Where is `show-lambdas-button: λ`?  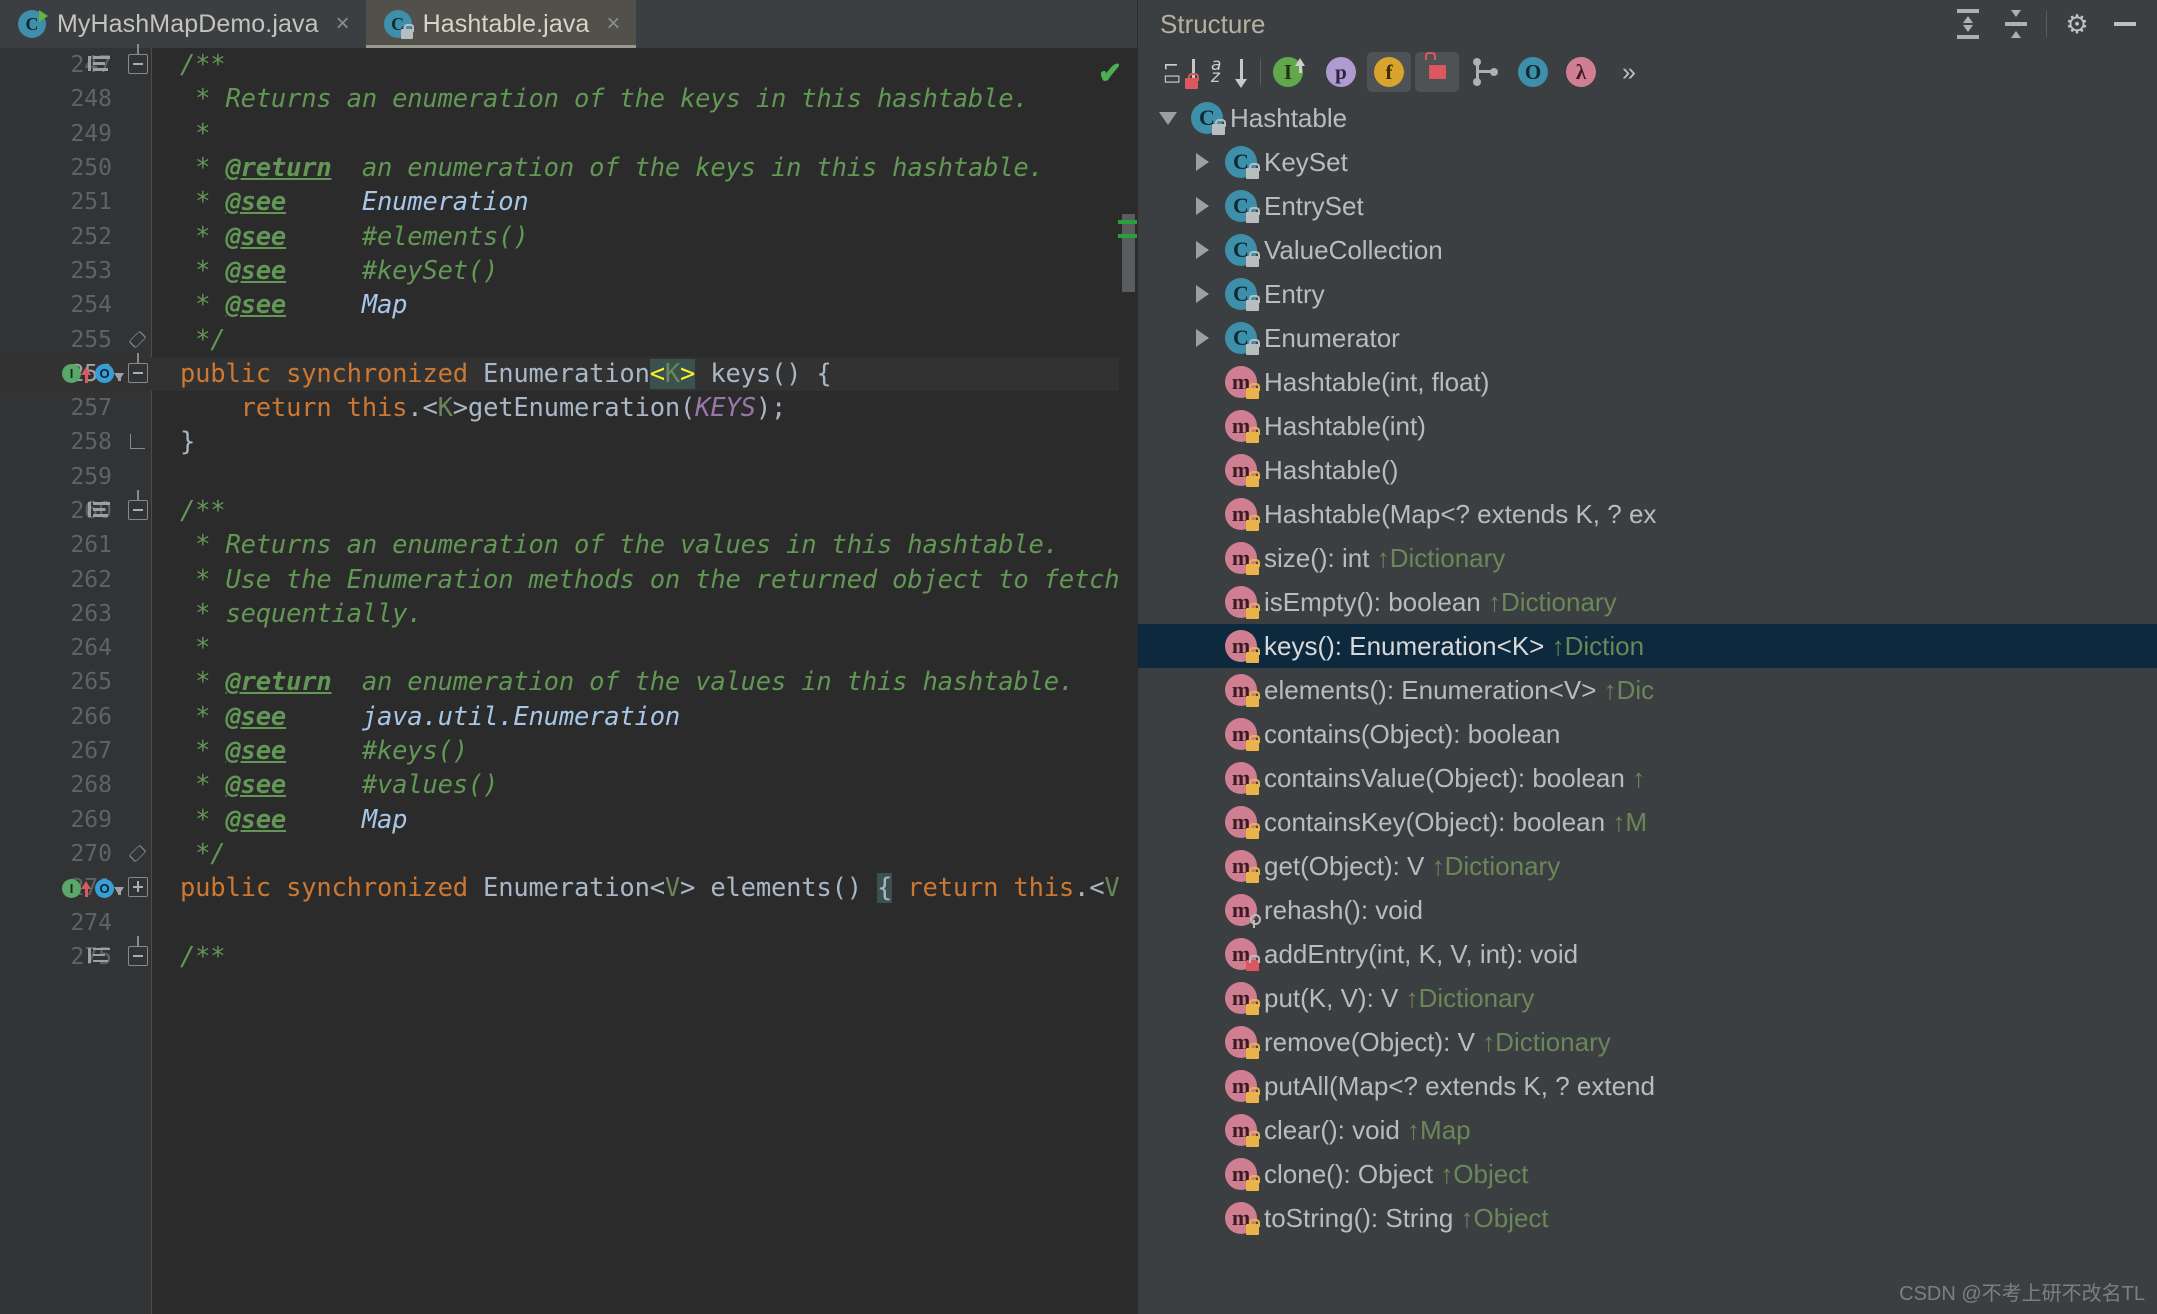 show-lambdas-button: λ is located at coordinates (1581, 72).